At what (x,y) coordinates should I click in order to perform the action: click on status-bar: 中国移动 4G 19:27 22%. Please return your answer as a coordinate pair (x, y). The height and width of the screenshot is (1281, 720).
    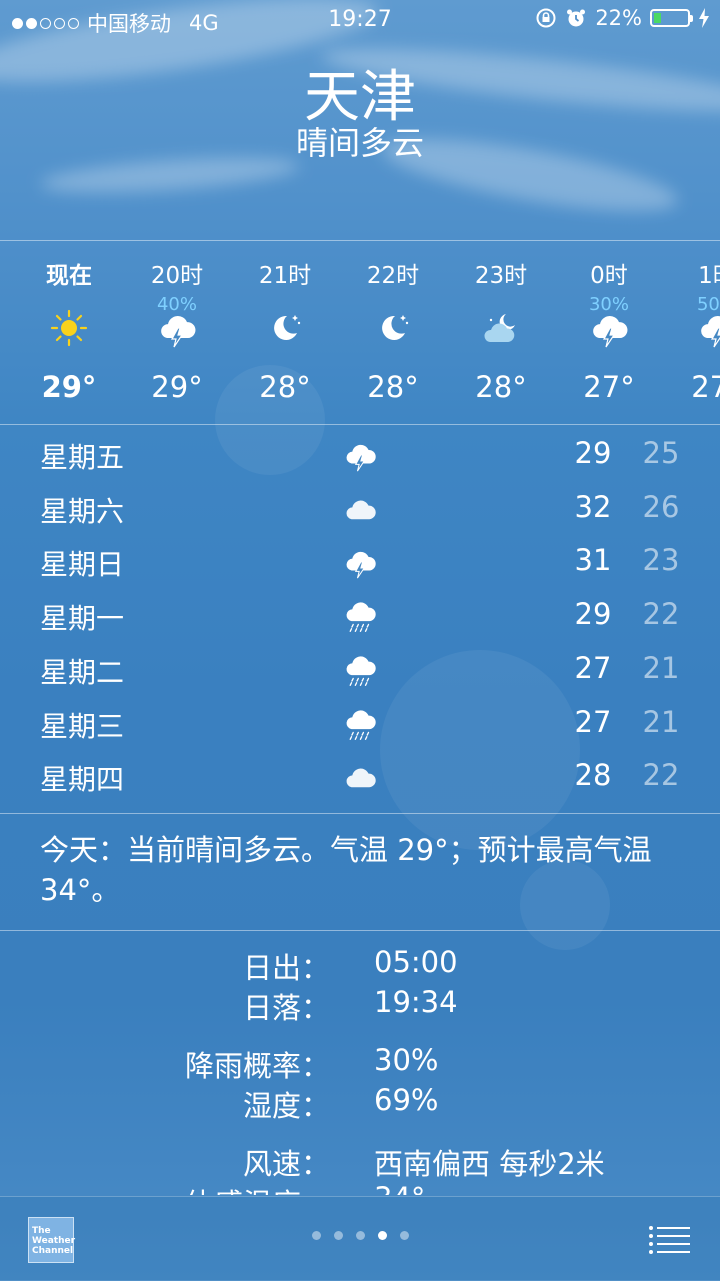
    Looking at the image, I should click on (360, 20).